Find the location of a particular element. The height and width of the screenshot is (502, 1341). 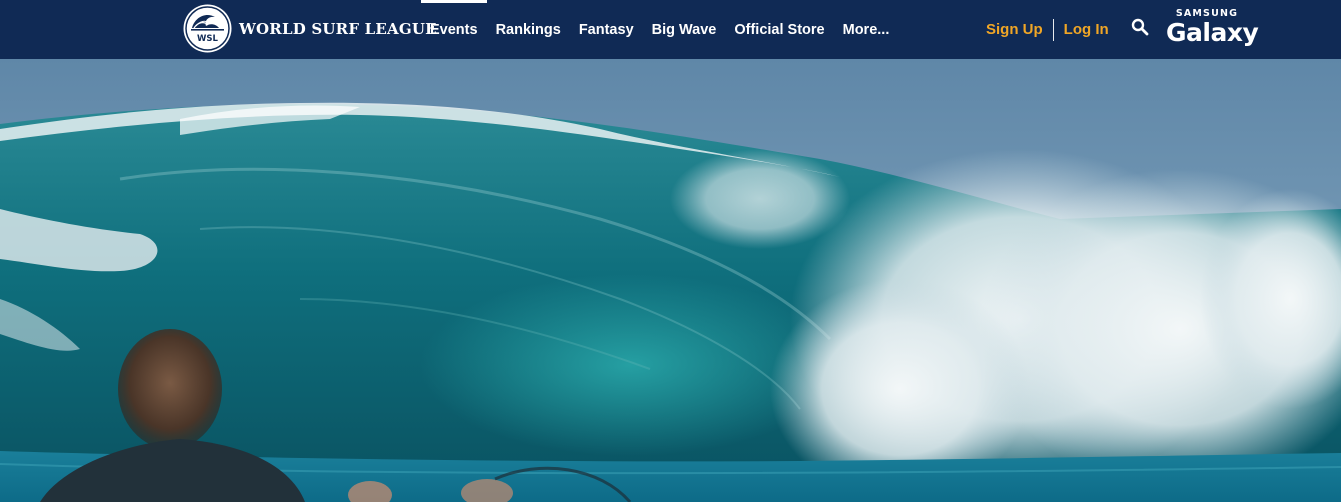

nav-item-rankings: Rankings is located at coordinates (528, 29).